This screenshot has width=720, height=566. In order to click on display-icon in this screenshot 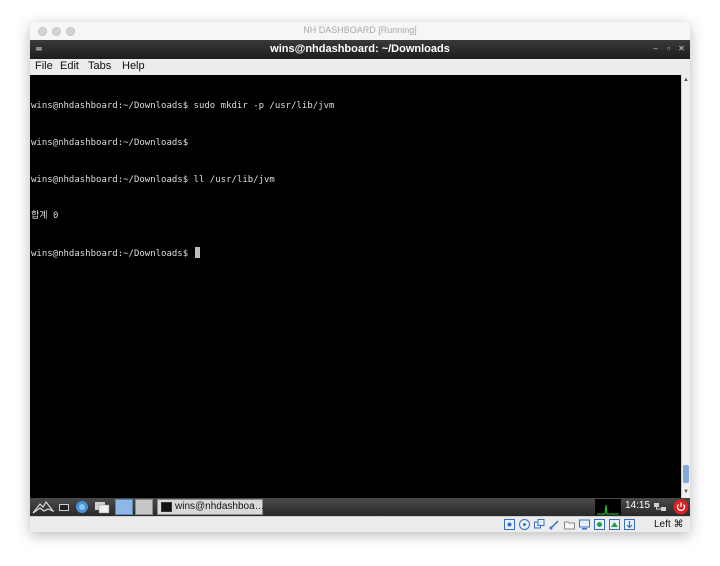, I will do `click(584, 524)`.